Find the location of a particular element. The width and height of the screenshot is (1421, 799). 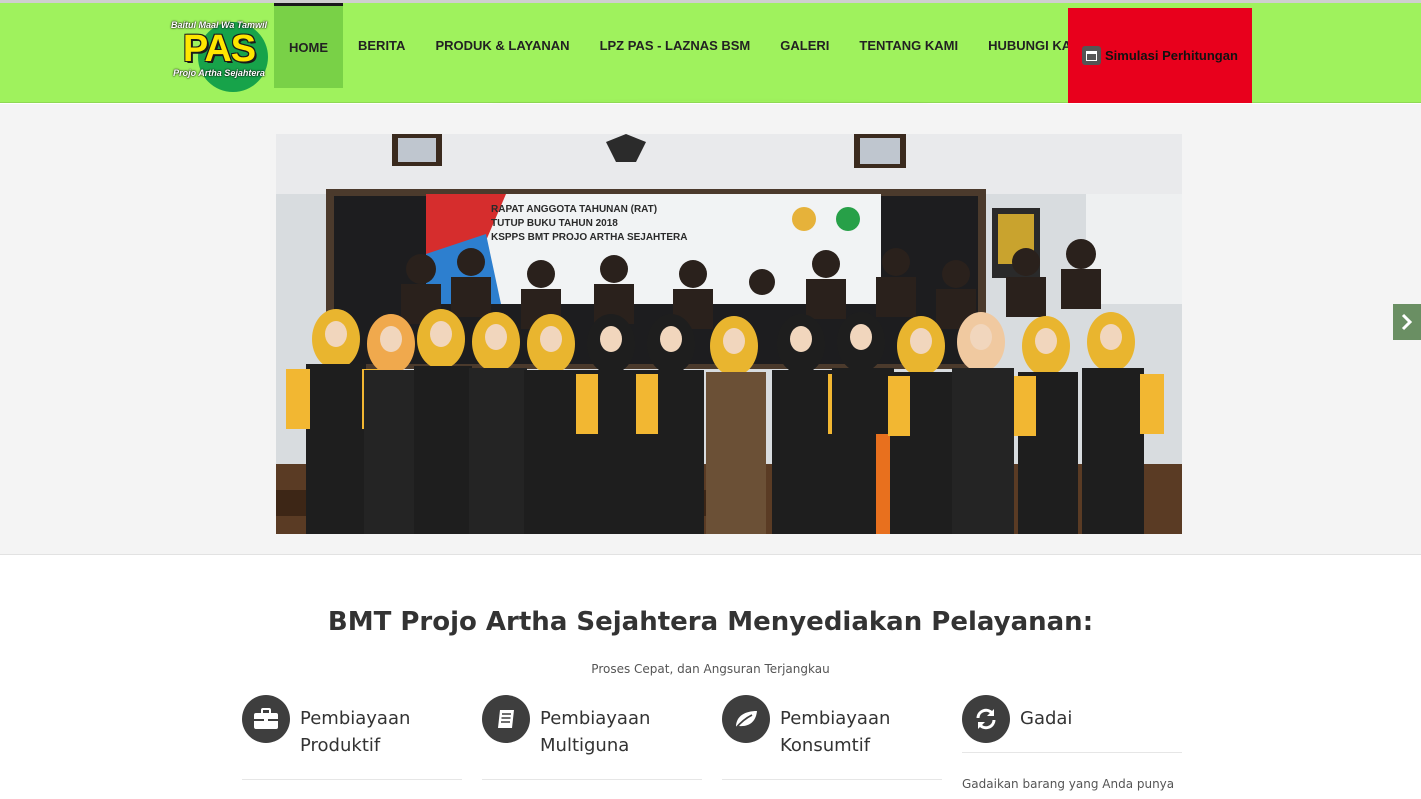

nav-item-tentang-kami: TENTANG KAMI is located at coordinates (908, 45).